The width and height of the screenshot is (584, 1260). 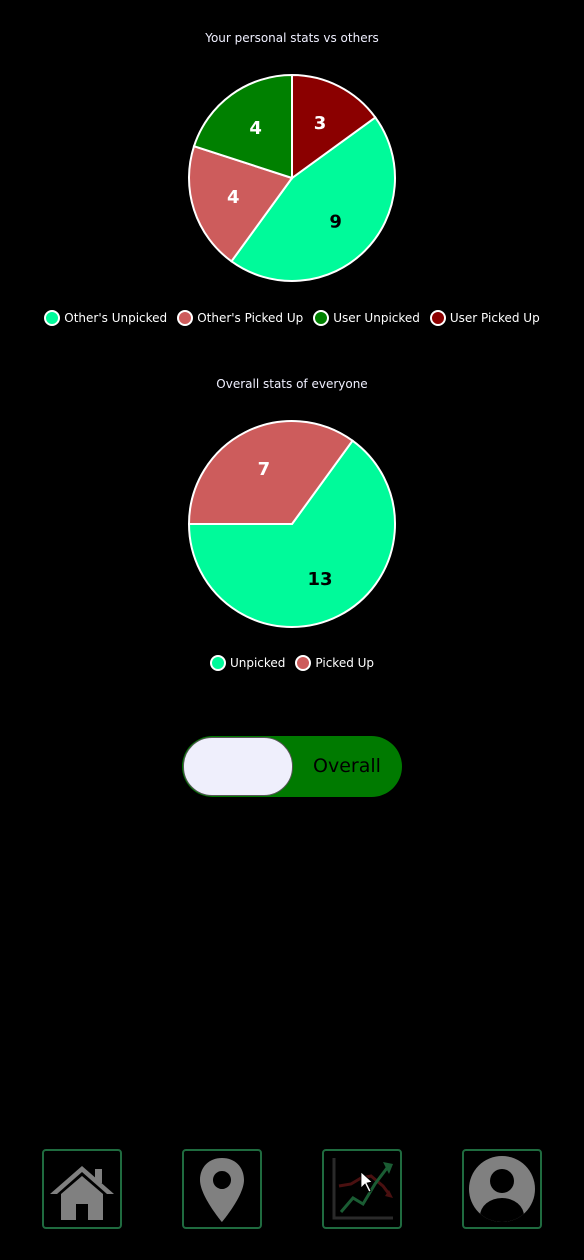 What do you see at coordinates (494, 318) in the screenshot?
I see `personal-legend-label-3: User Picked Up` at bounding box center [494, 318].